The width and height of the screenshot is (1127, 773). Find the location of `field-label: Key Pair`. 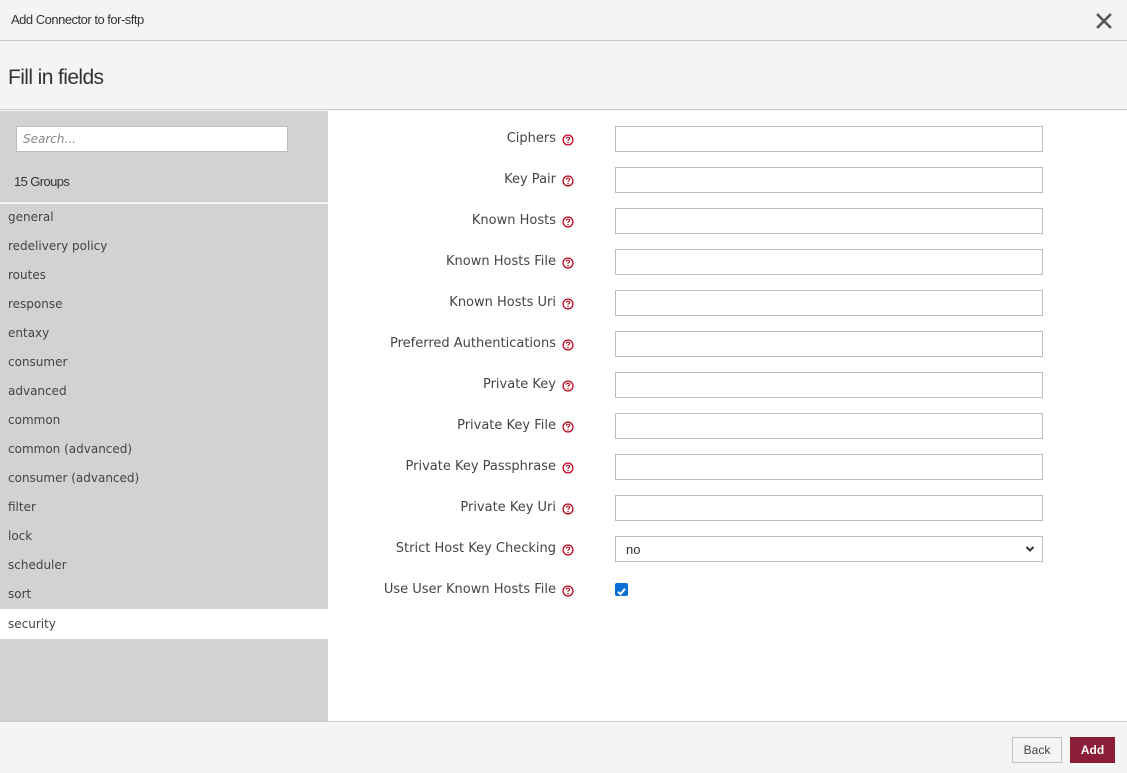

field-label: Key Pair is located at coordinates (530, 179).